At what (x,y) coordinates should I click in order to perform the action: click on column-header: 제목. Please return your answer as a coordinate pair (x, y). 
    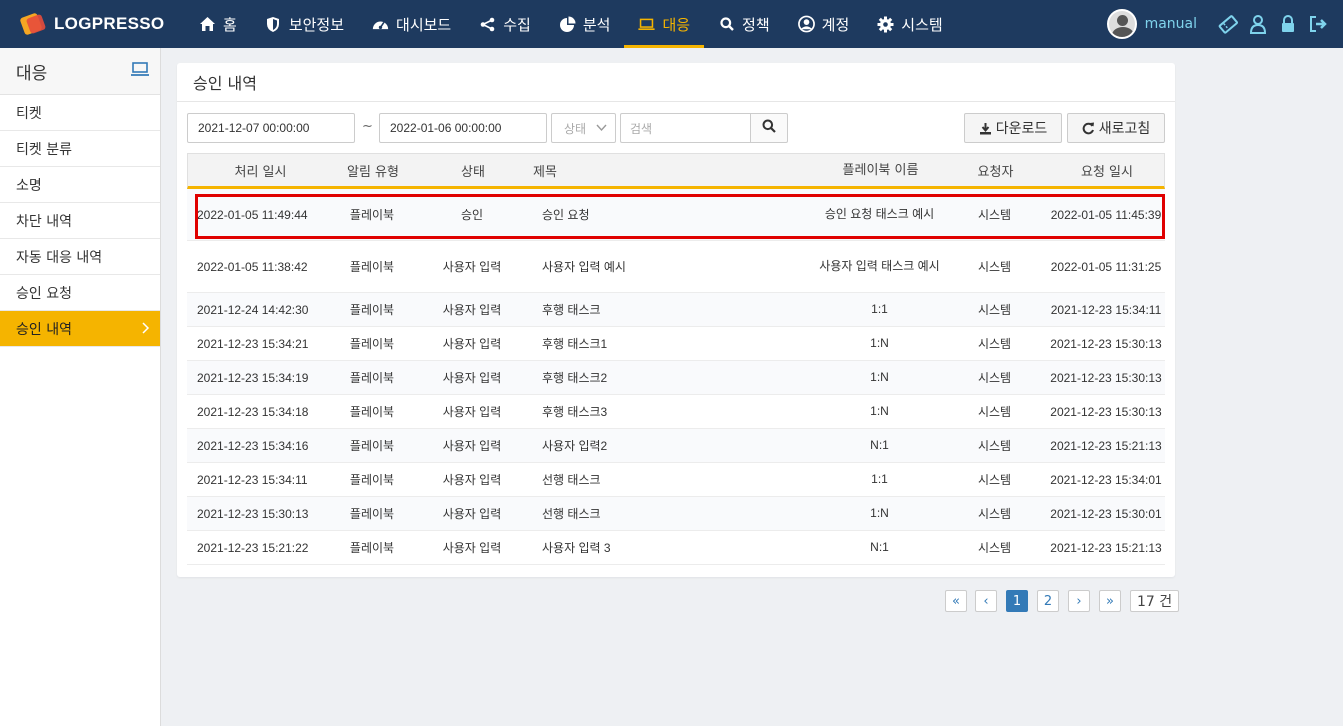
    Looking at the image, I should click on (675, 170).